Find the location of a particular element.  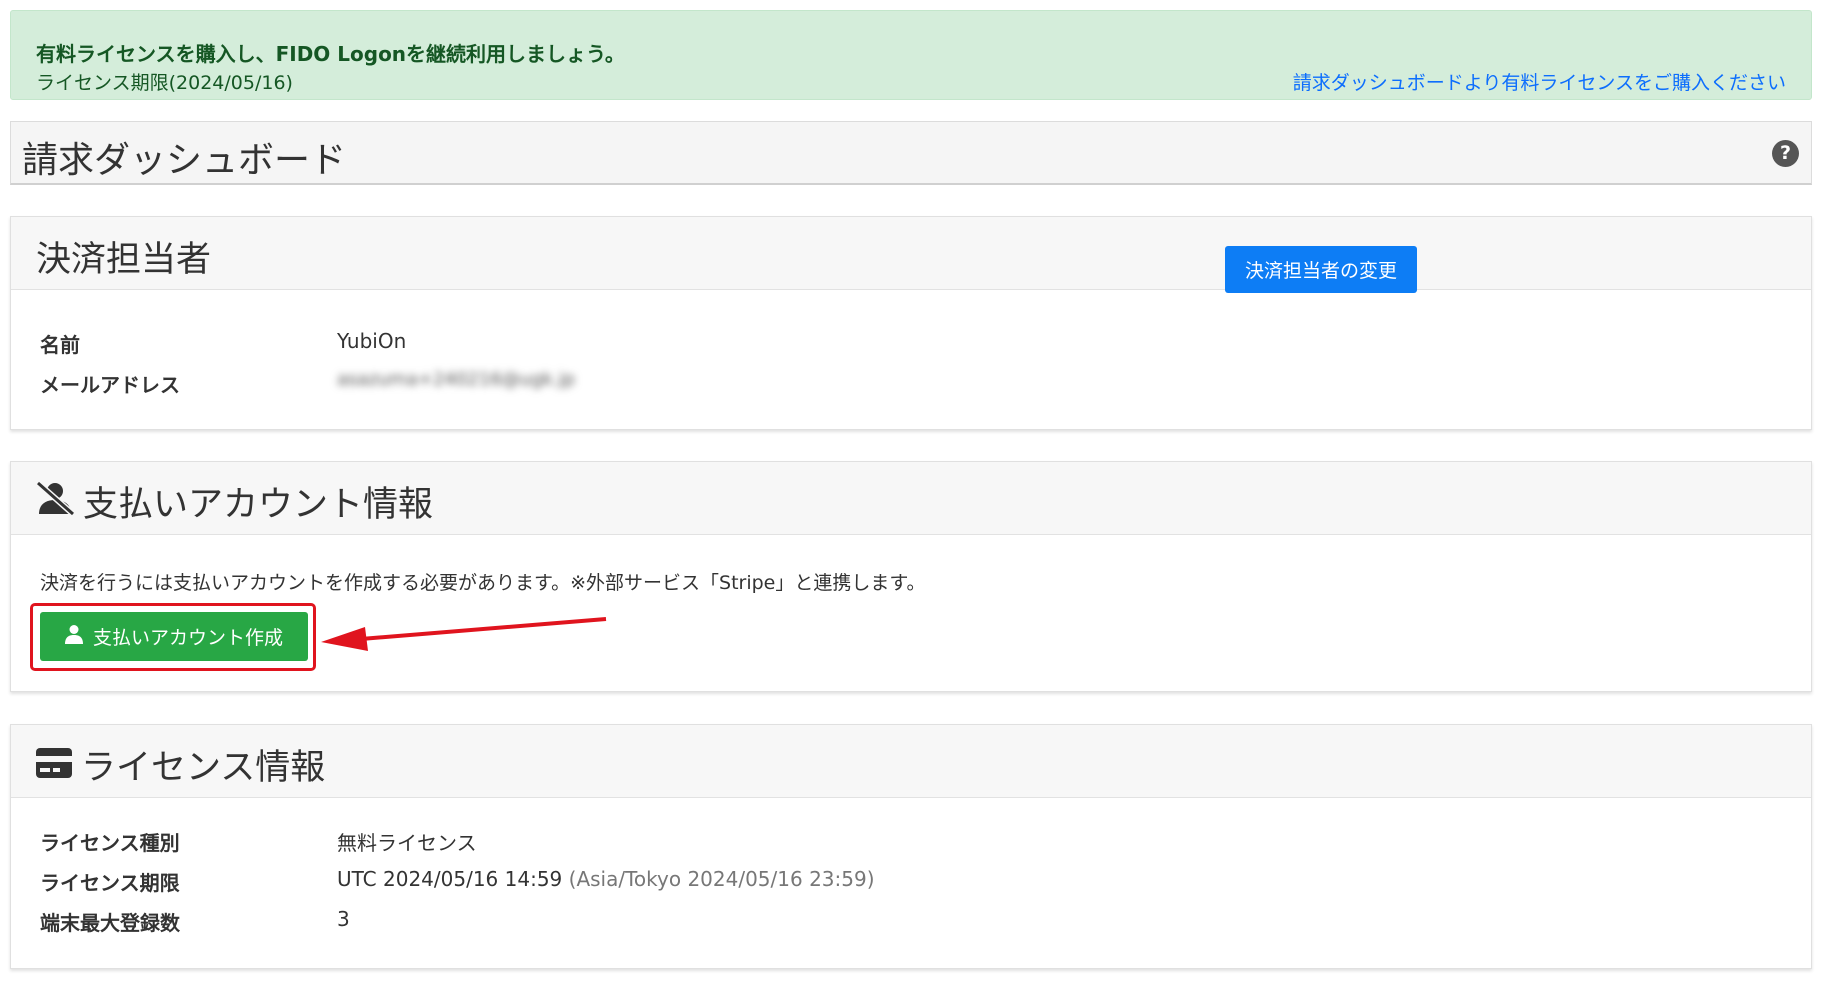

name-value: YubiOn is located at coordinates (372, 341).